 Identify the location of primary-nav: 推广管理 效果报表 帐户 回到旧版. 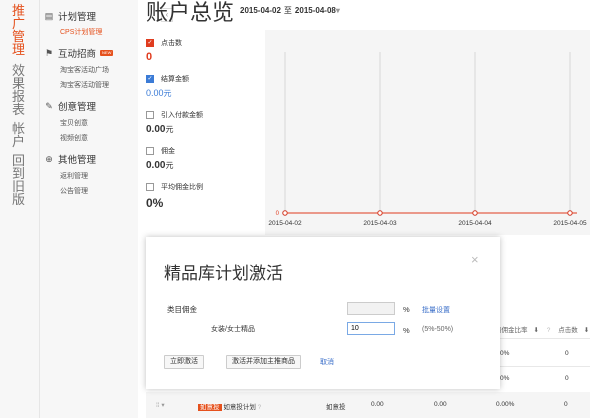
(20, 209).